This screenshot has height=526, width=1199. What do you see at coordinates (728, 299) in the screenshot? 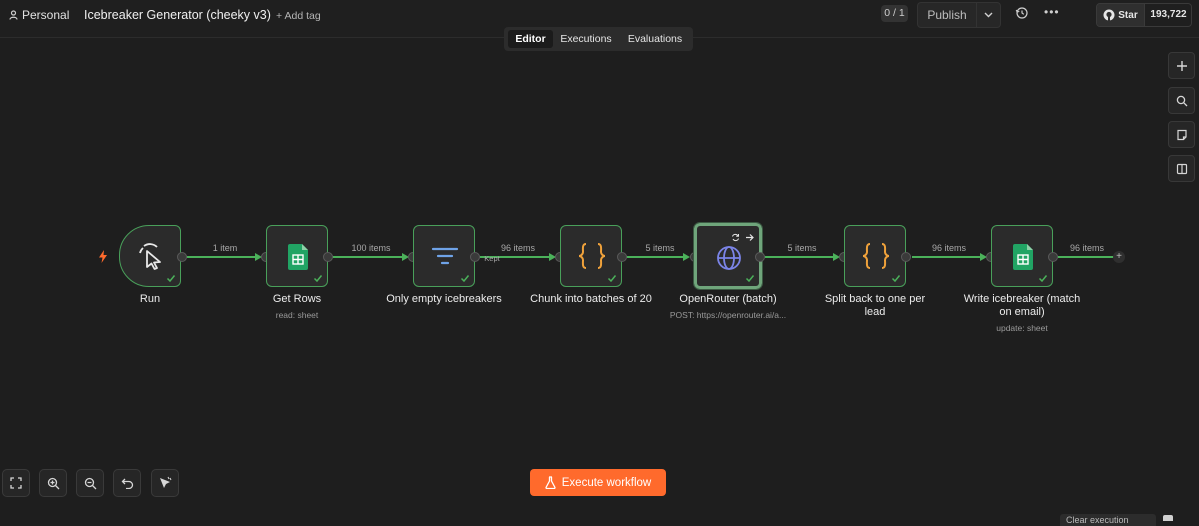
I see `node-title: OpenRouter (batch)` at bounding box center [728, 299].